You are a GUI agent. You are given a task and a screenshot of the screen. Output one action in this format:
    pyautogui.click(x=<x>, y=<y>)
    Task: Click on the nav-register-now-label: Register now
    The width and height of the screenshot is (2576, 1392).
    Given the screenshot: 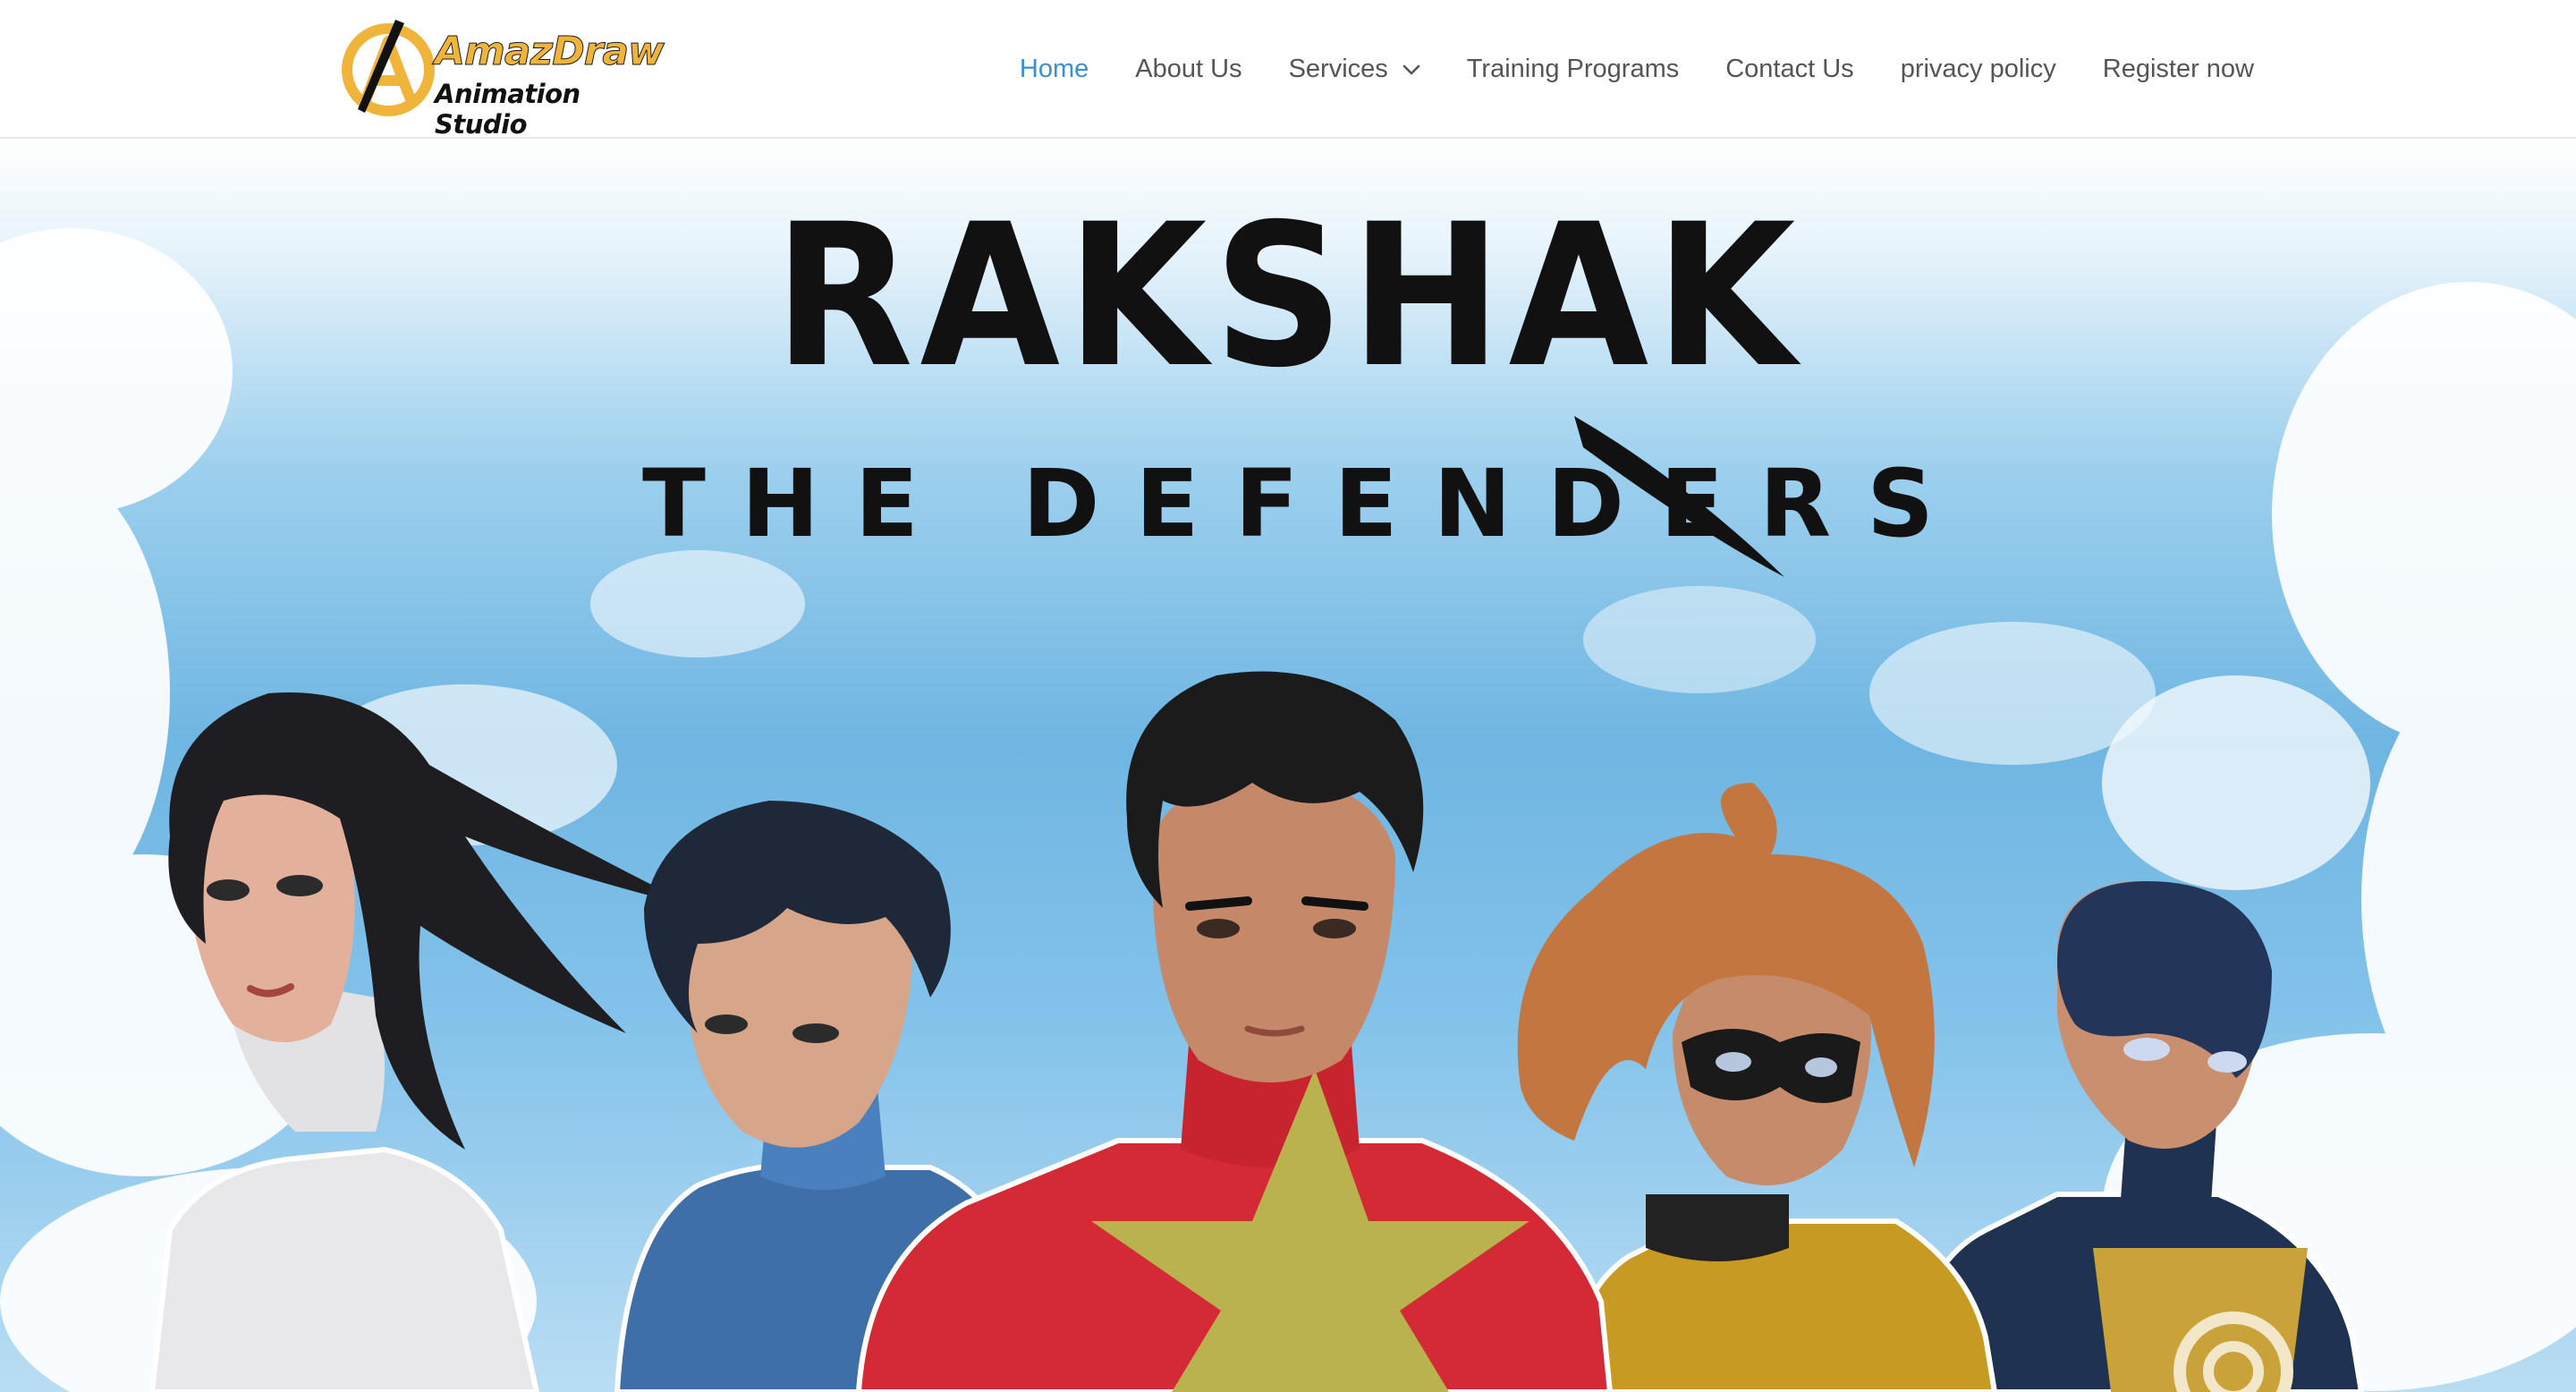 What is the action you would take?
    pyautogui.click(x=2178, y=69)
    